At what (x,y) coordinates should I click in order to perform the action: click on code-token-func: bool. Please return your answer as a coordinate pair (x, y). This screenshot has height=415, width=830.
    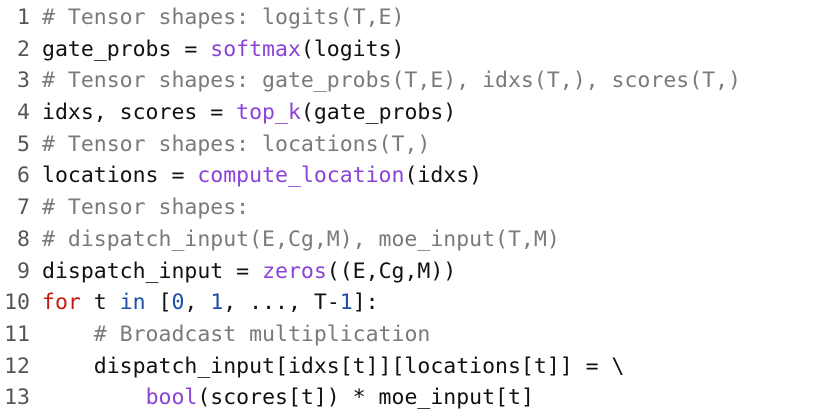
    Looking at the image, I should click on (171, 398).